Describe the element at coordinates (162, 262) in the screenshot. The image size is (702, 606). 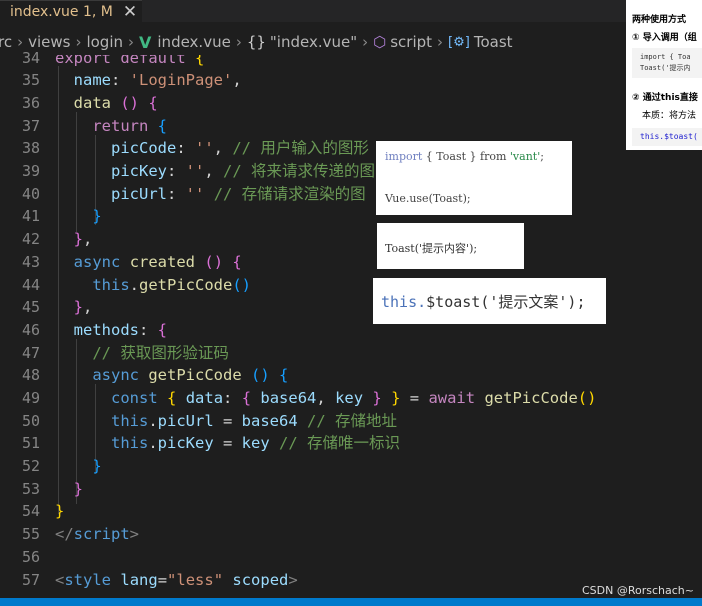
I see `function-name: created` at that location.